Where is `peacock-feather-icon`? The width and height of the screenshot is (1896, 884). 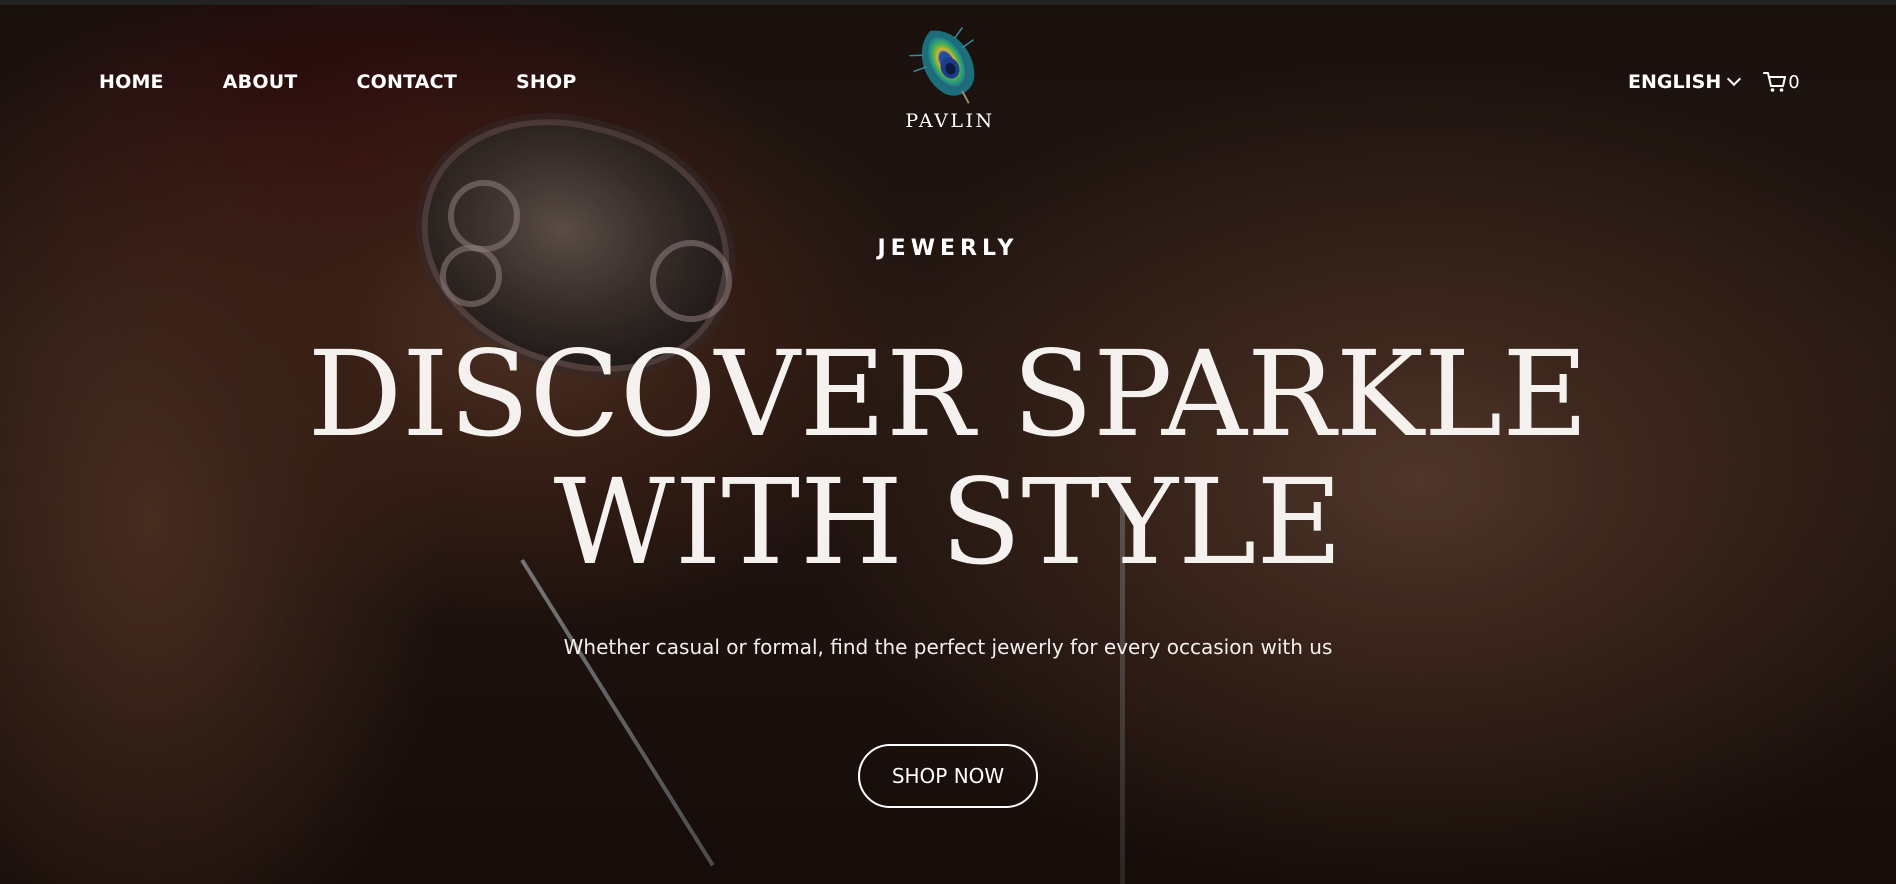
peacock-feather-icon is located at coordinates (942, 65).